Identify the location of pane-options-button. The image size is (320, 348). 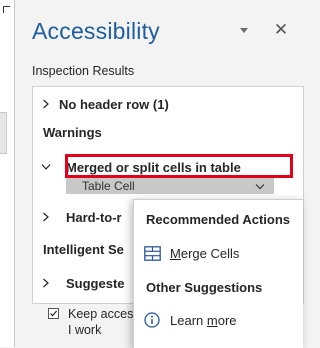
(244, 30).